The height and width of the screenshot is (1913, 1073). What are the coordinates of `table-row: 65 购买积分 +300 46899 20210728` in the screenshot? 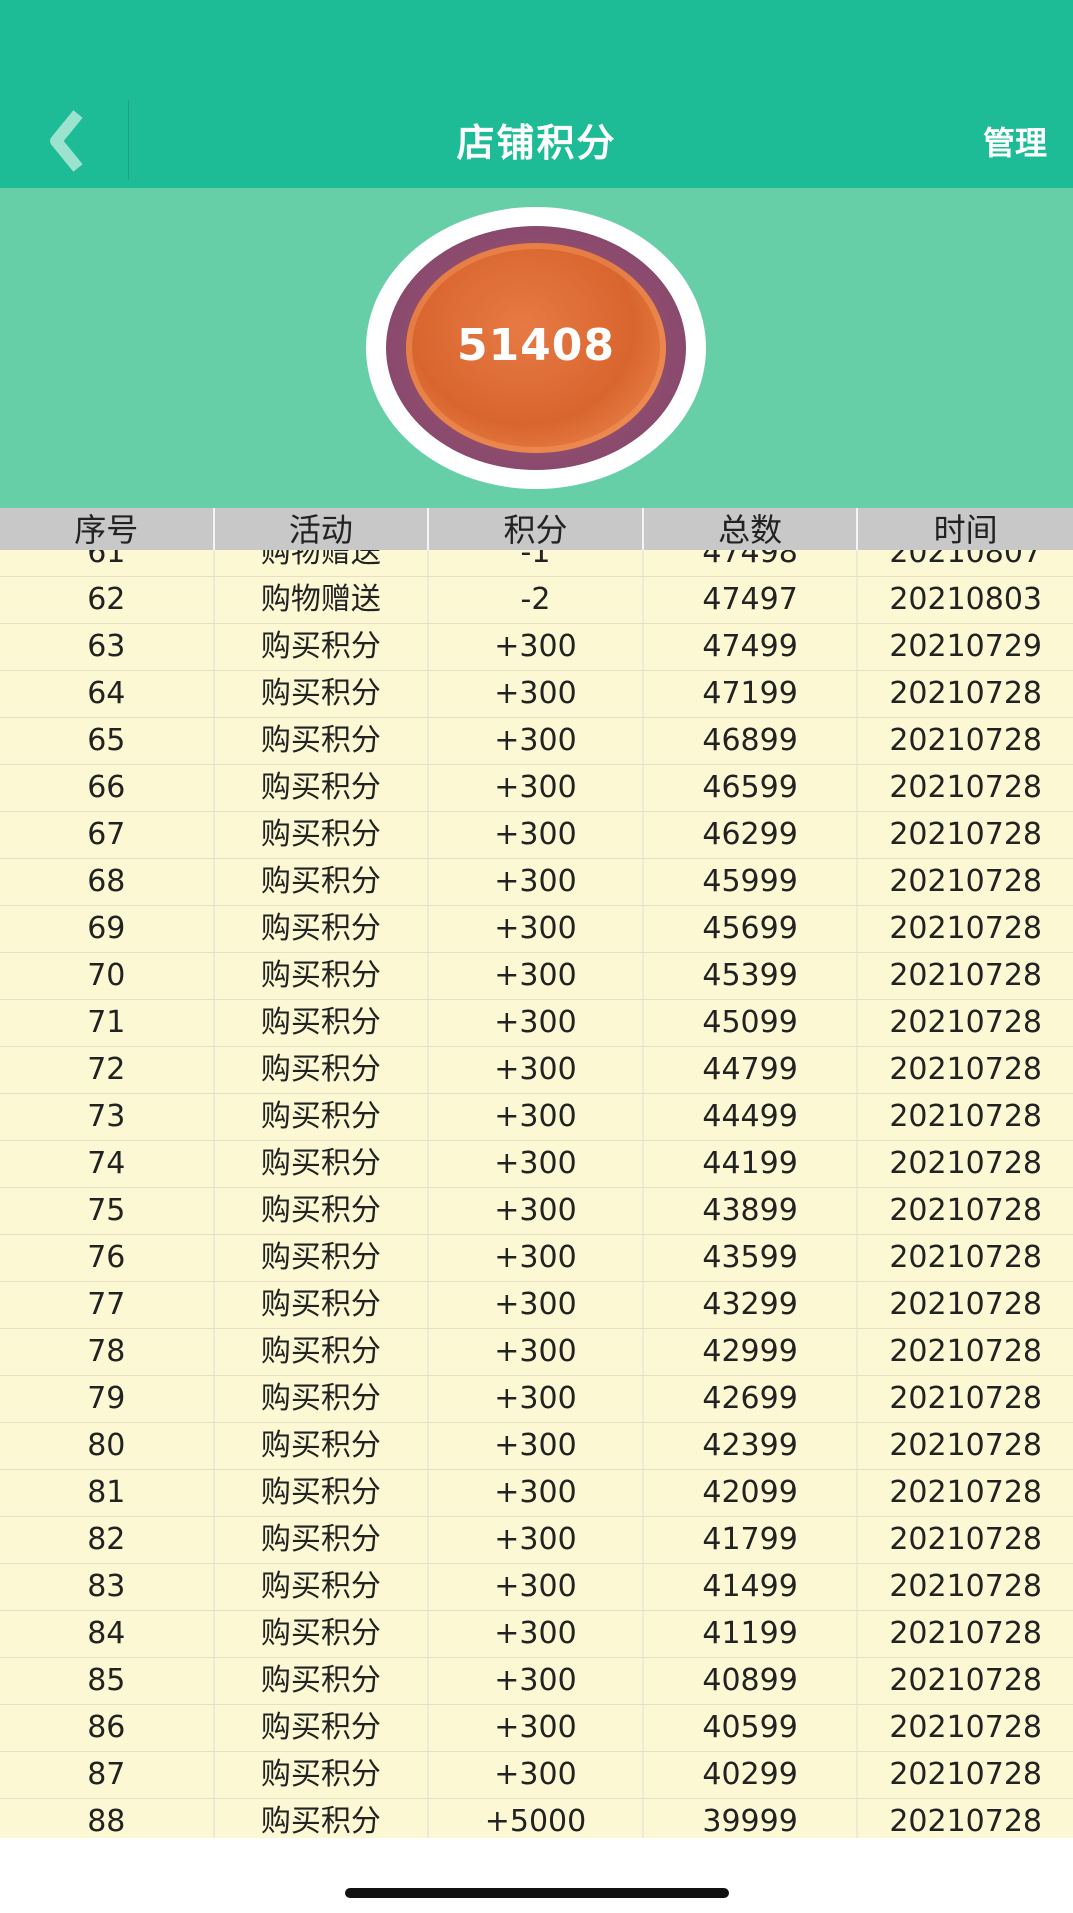 It's located at (536, 741).